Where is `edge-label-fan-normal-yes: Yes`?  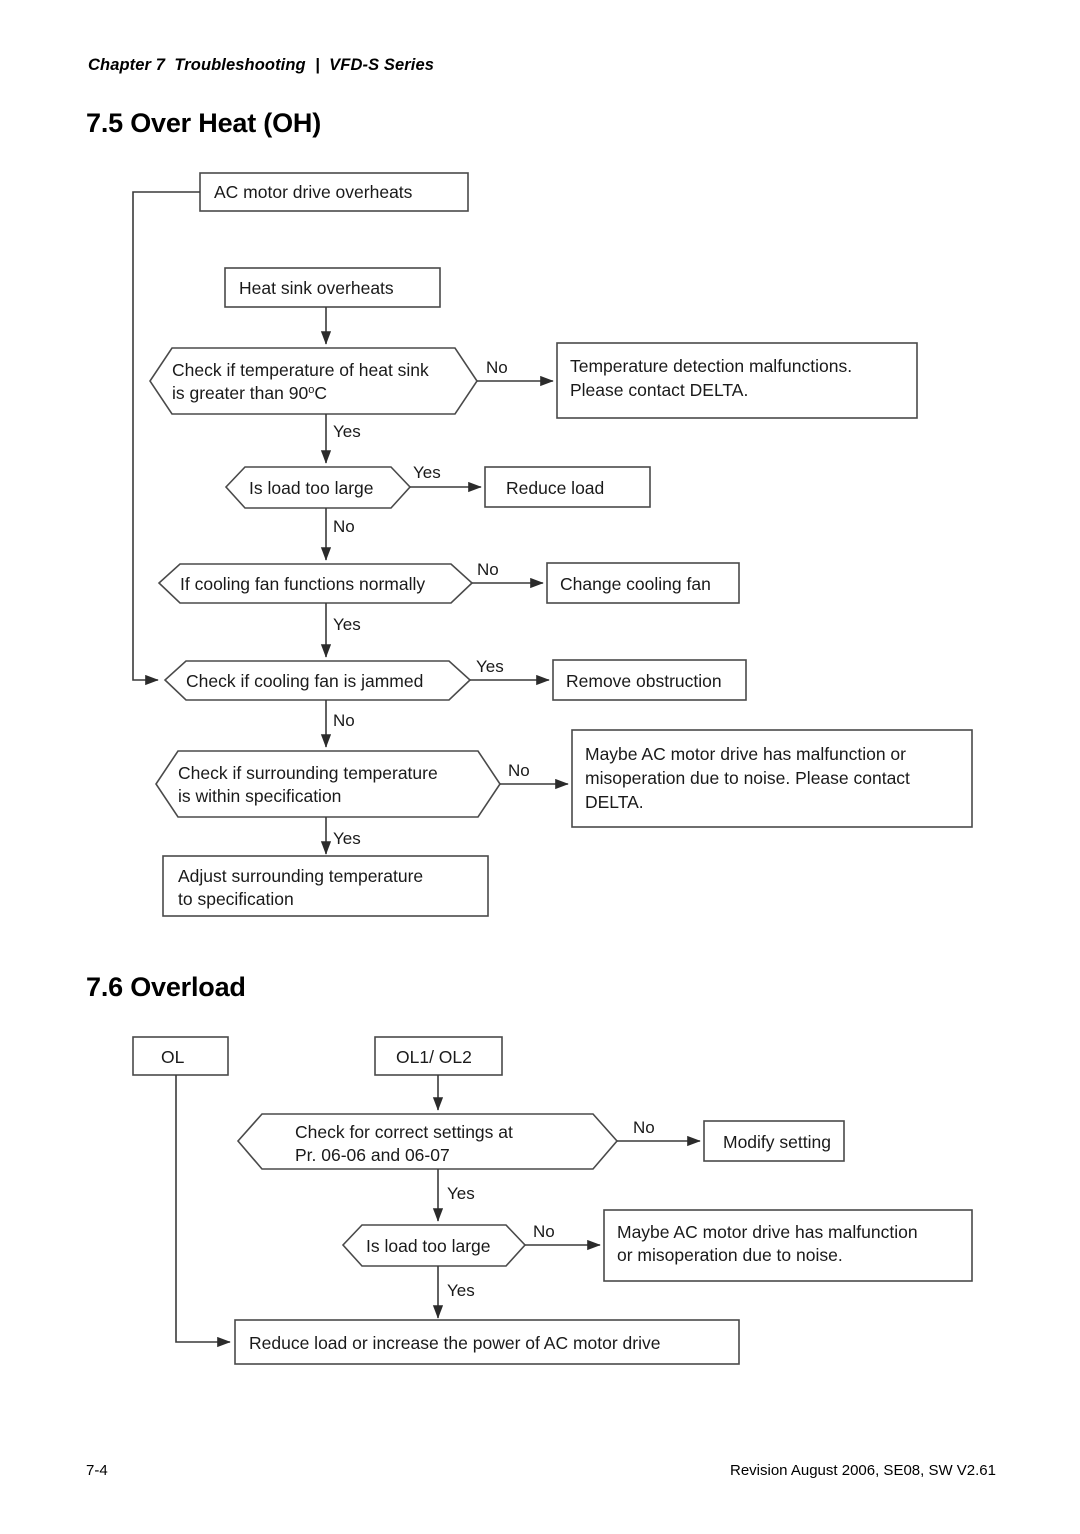 edge-label-fan-normal-yes: Yes is located at coordinates (347, 624).